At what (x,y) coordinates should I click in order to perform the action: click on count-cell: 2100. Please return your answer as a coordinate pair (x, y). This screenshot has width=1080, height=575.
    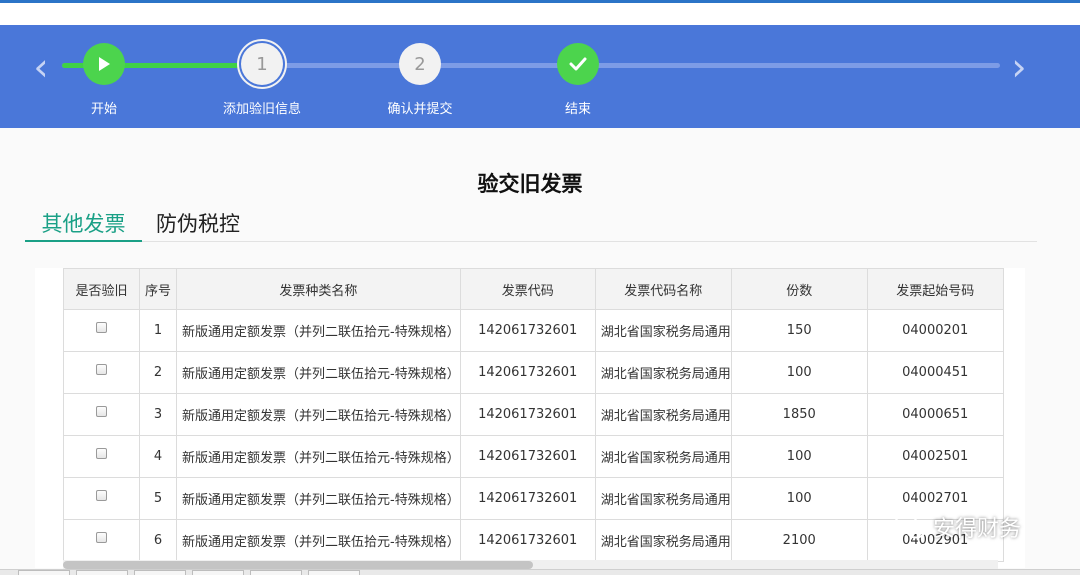
    Looking at the image, I should click on (799, 540).